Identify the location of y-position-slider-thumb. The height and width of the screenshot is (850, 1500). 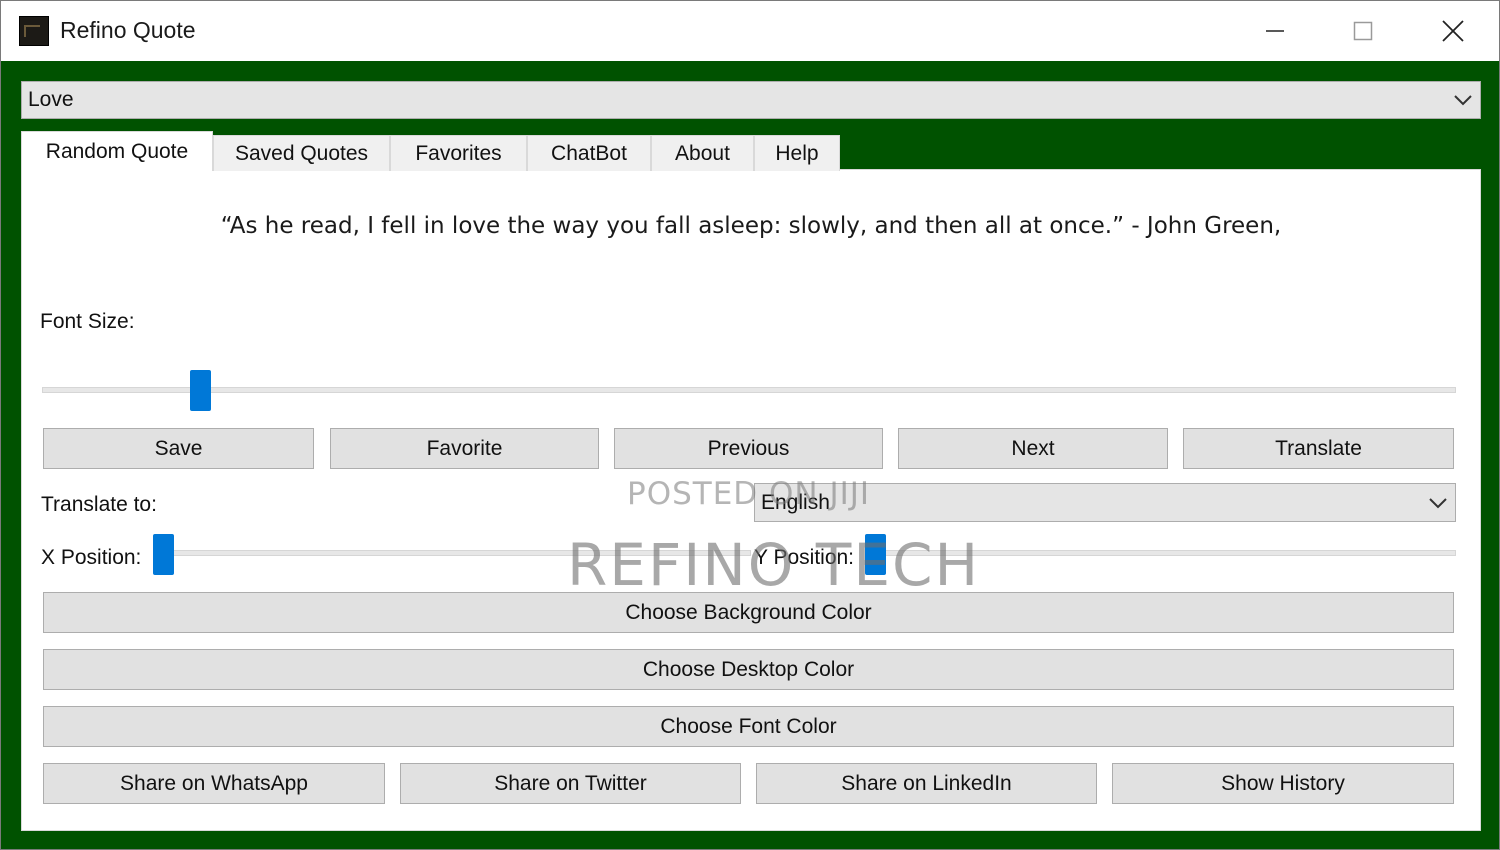
(875, 554).